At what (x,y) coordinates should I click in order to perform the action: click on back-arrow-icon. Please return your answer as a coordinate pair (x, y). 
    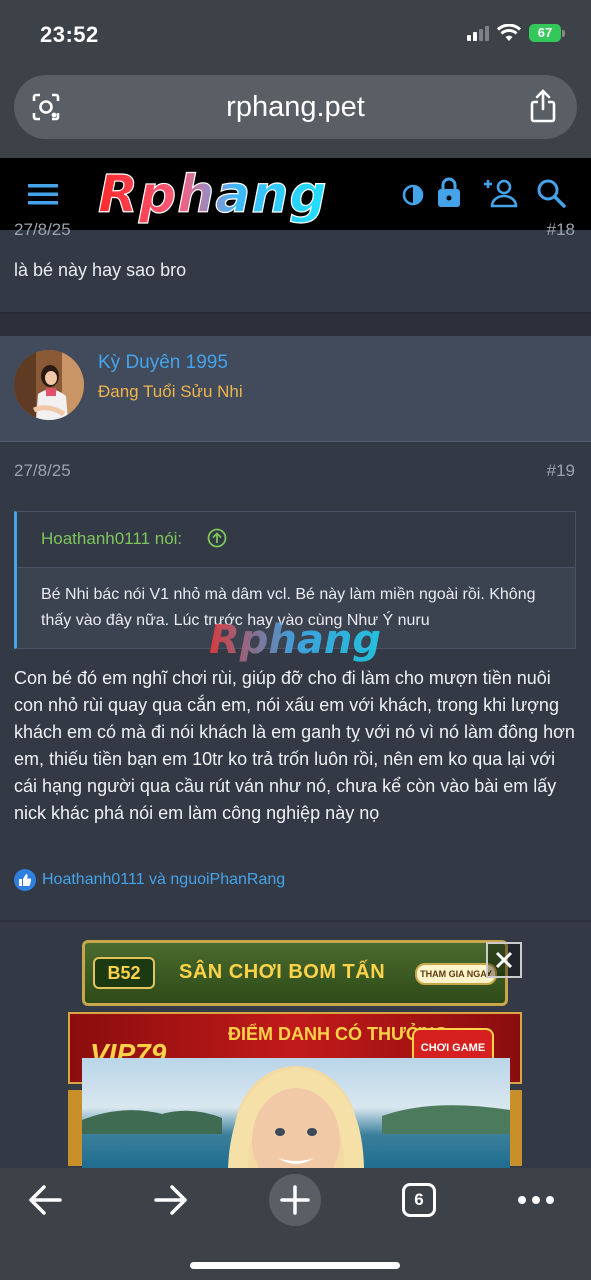
    Looking at the image, I should click on (45, 1200).